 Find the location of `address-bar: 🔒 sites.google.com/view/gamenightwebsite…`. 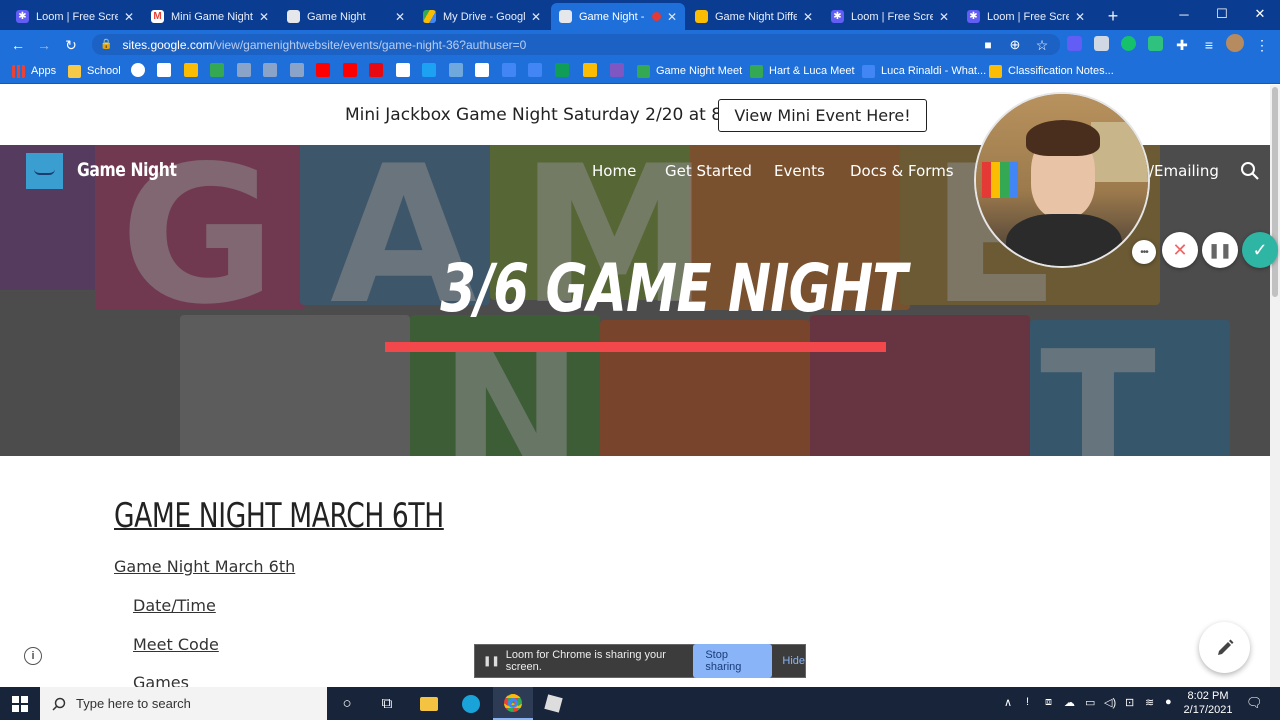

address-bar: 🔒 sites.google.com/view/gamenightwebsite… is located at coordinates (576, 44).